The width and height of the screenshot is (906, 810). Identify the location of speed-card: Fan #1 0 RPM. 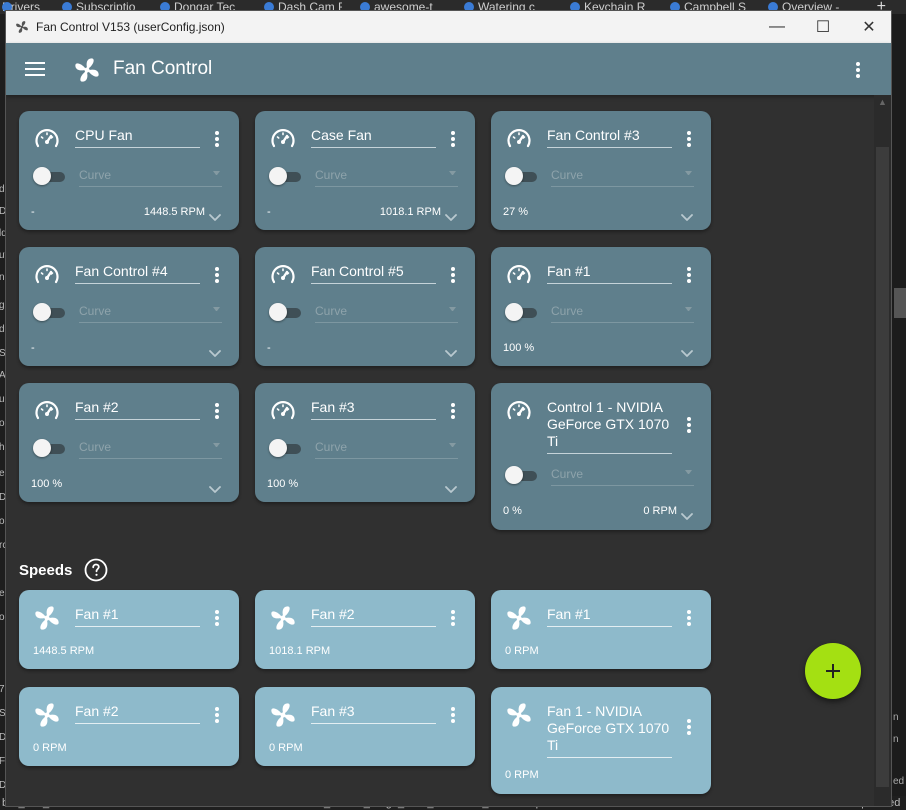
(601, 629).